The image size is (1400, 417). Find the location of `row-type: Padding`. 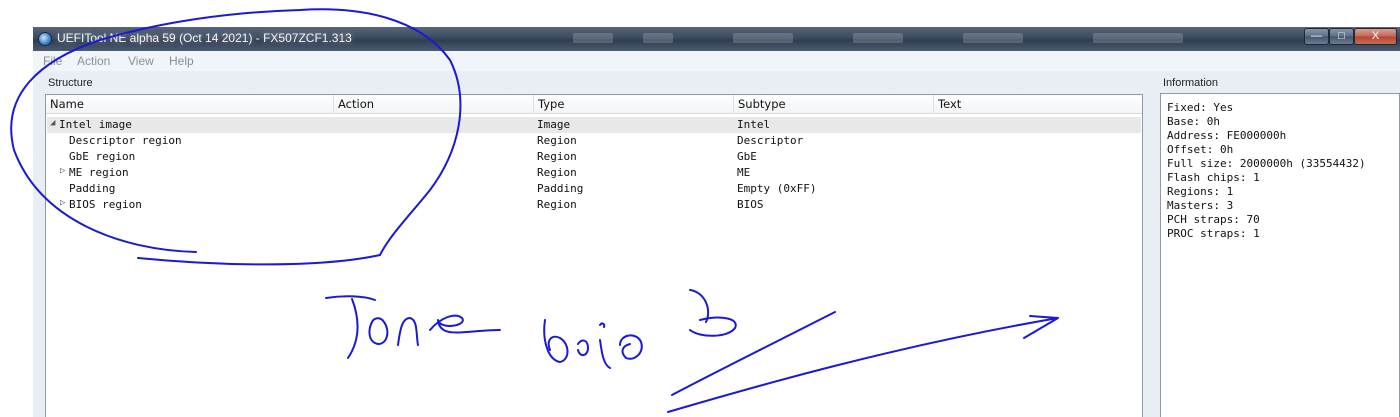

row-type: Padding is located at coordinates (560, 188).